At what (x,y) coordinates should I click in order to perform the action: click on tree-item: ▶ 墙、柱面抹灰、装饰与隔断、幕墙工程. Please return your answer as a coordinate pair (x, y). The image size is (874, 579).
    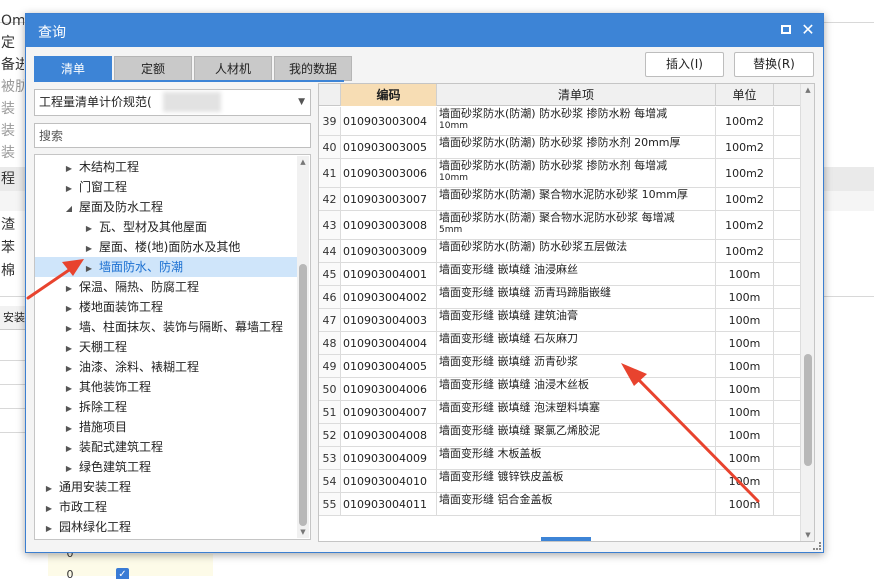
    Looking at the image, I should click on (166, 327).